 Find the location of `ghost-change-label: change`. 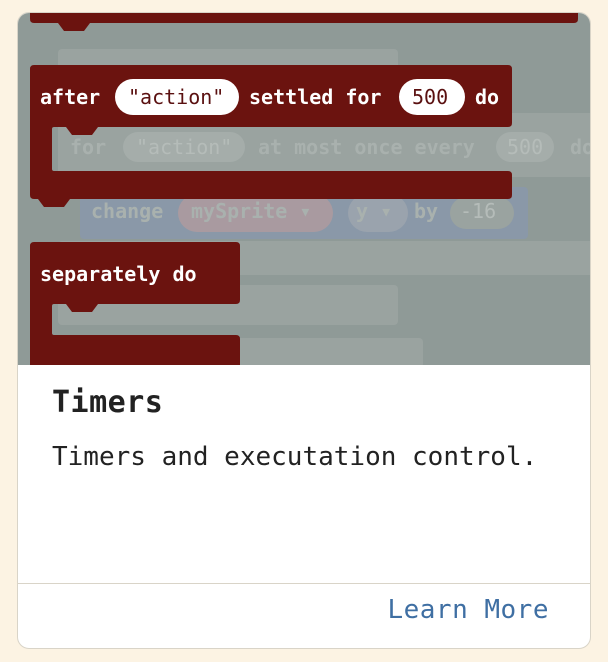

ghost-change-label: change is located at coordinates (127, 211).